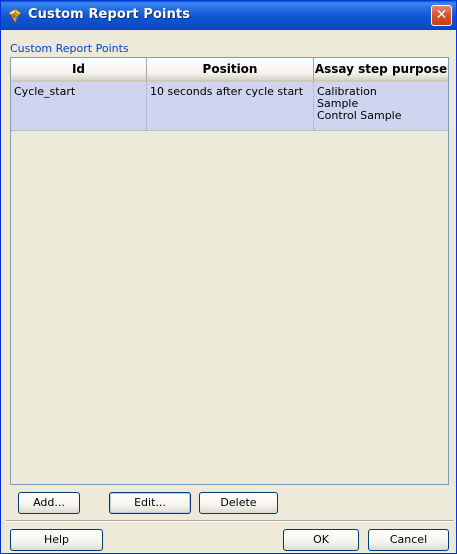  Describe the element at coordinates (79, 70) in the screenshot. I see `column-header-id: Id` at that location.